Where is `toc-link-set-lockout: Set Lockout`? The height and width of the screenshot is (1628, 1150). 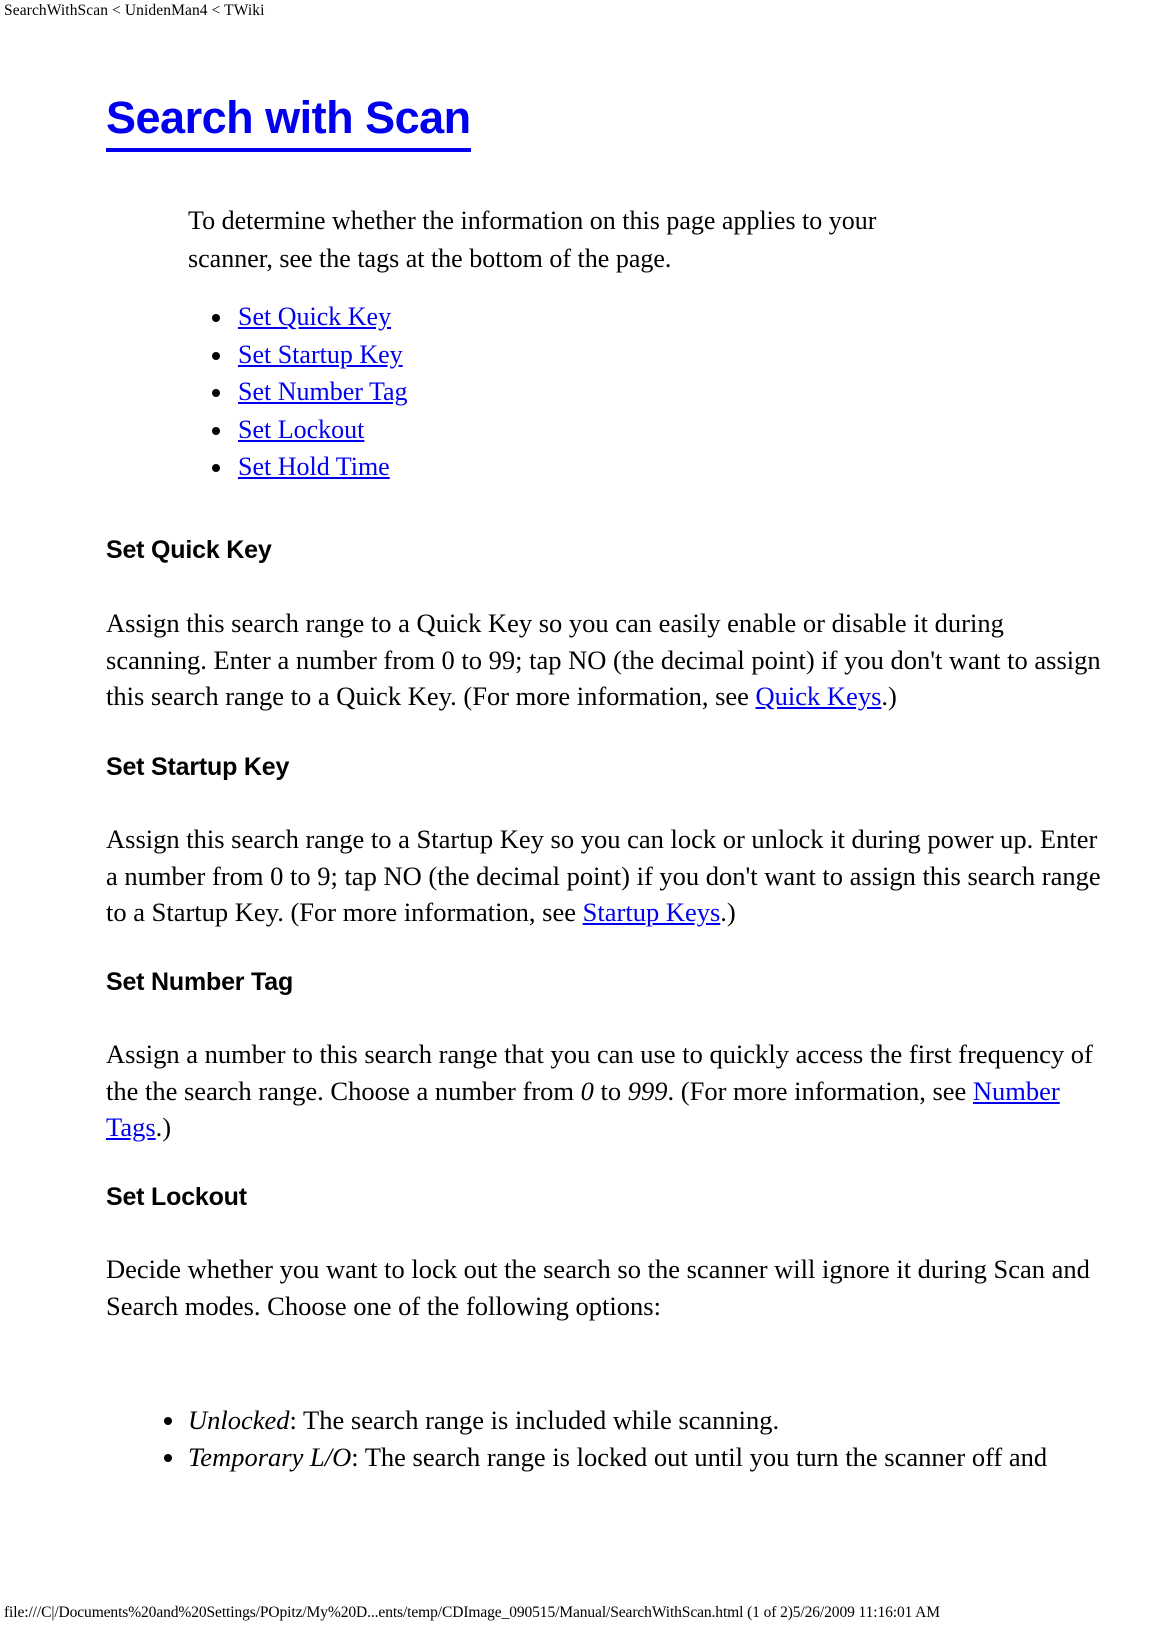
toc-link-set-lockout: Set Lockout is located at coordinates (301, 429).